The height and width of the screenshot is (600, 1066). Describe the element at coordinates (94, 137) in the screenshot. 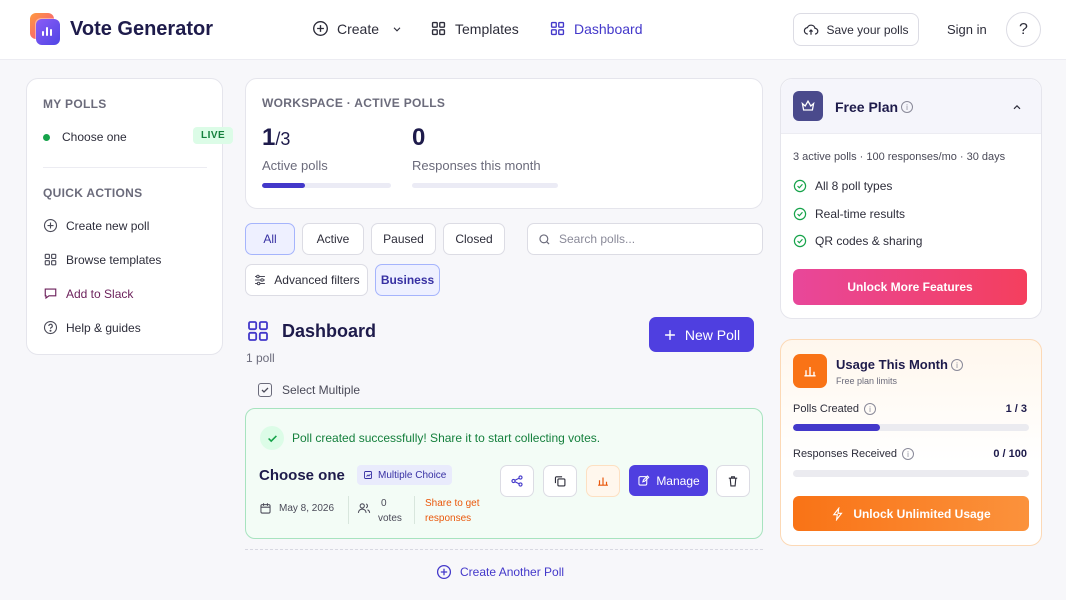

I see `sidebar-poll-label: Choose one` at that location.